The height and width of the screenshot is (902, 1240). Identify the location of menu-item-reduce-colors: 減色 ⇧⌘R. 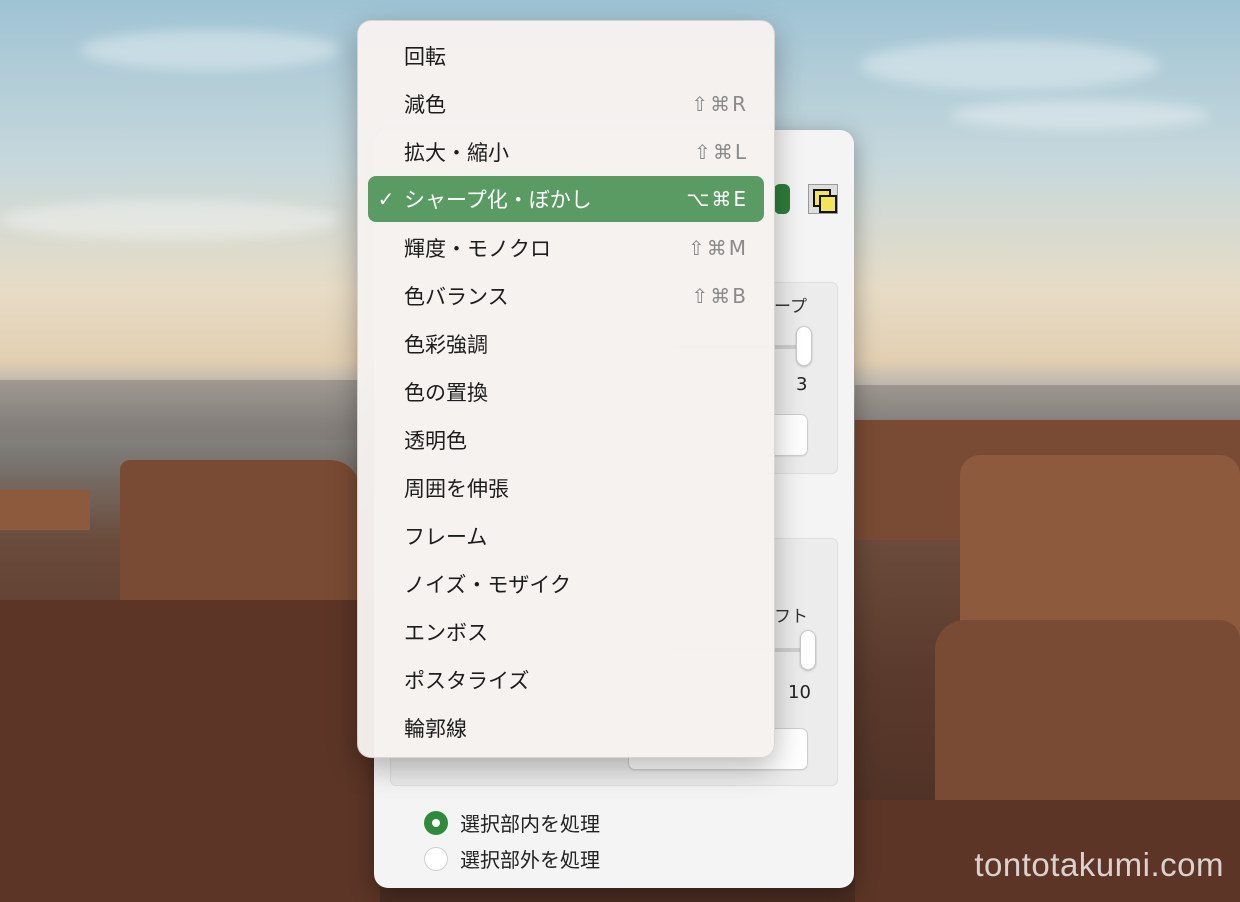
(566, 104).